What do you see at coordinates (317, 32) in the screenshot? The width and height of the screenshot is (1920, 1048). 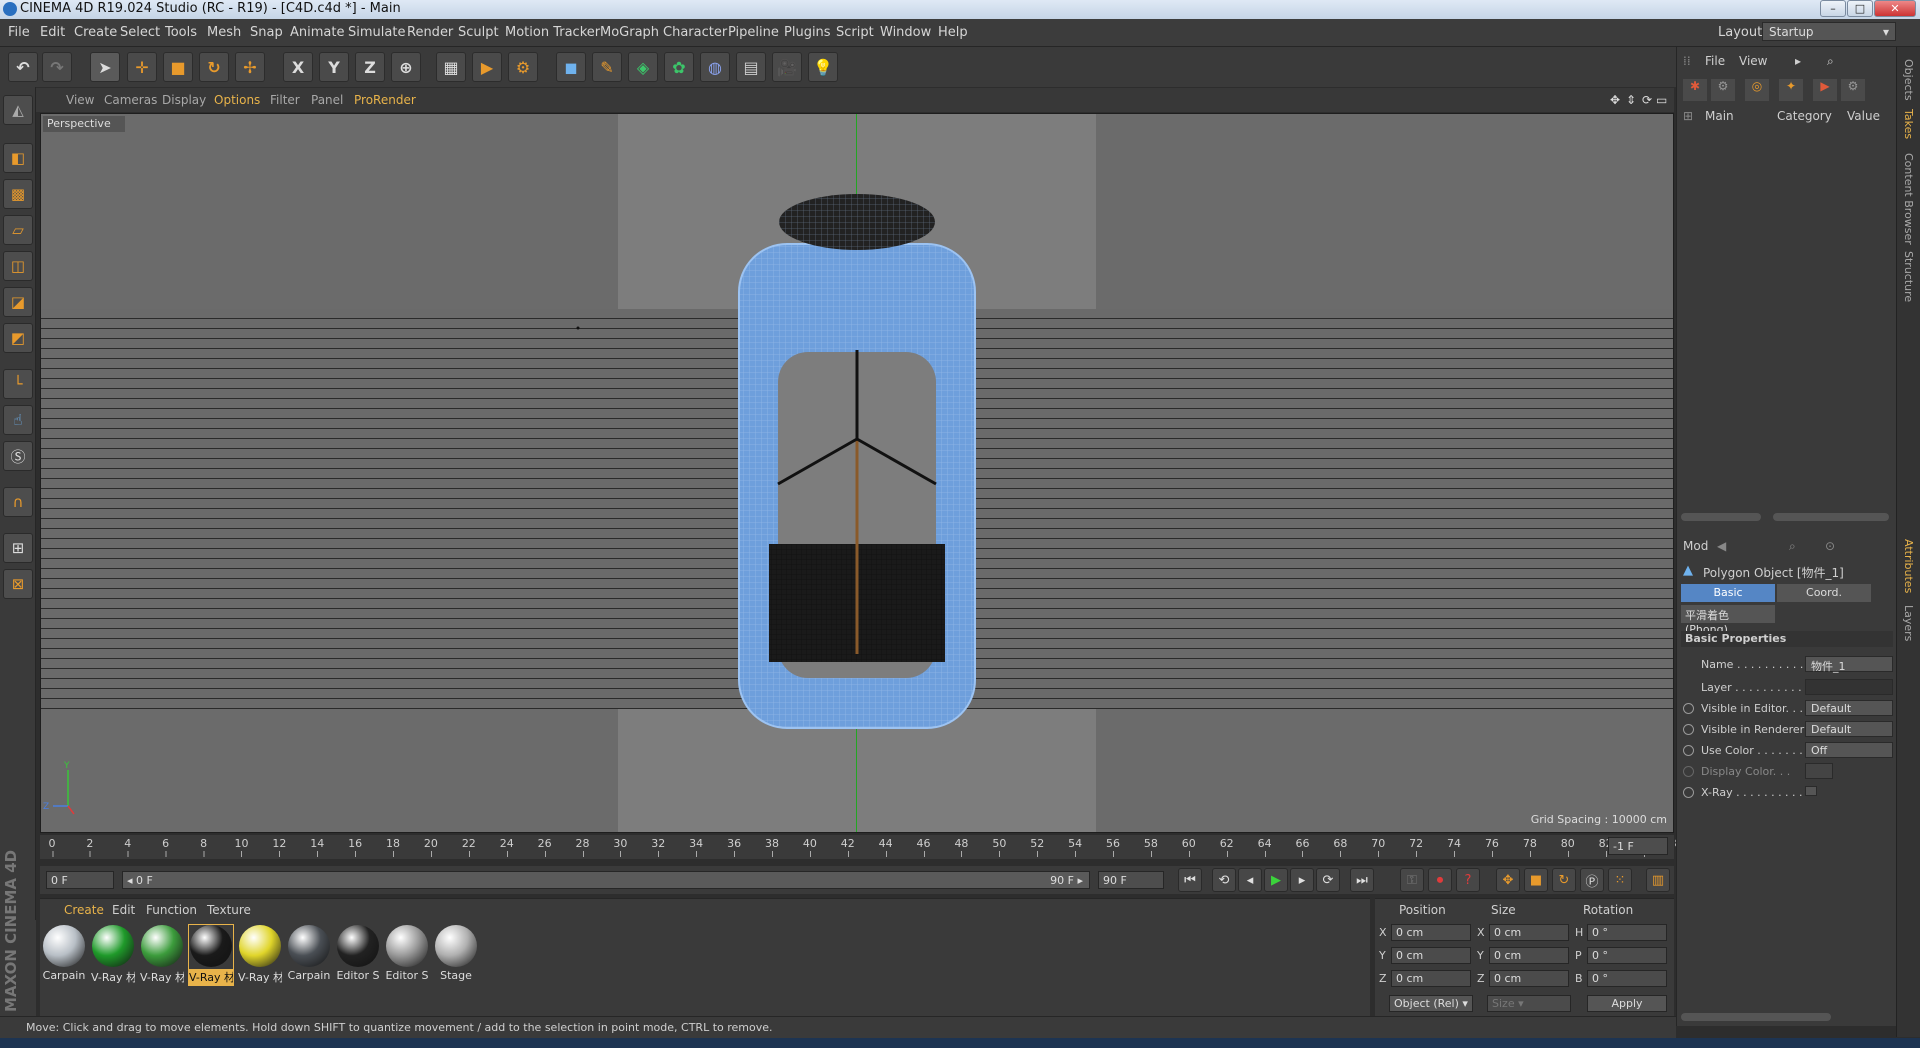 I see `menu-animate: Animate` at bounding box center [317, 32].